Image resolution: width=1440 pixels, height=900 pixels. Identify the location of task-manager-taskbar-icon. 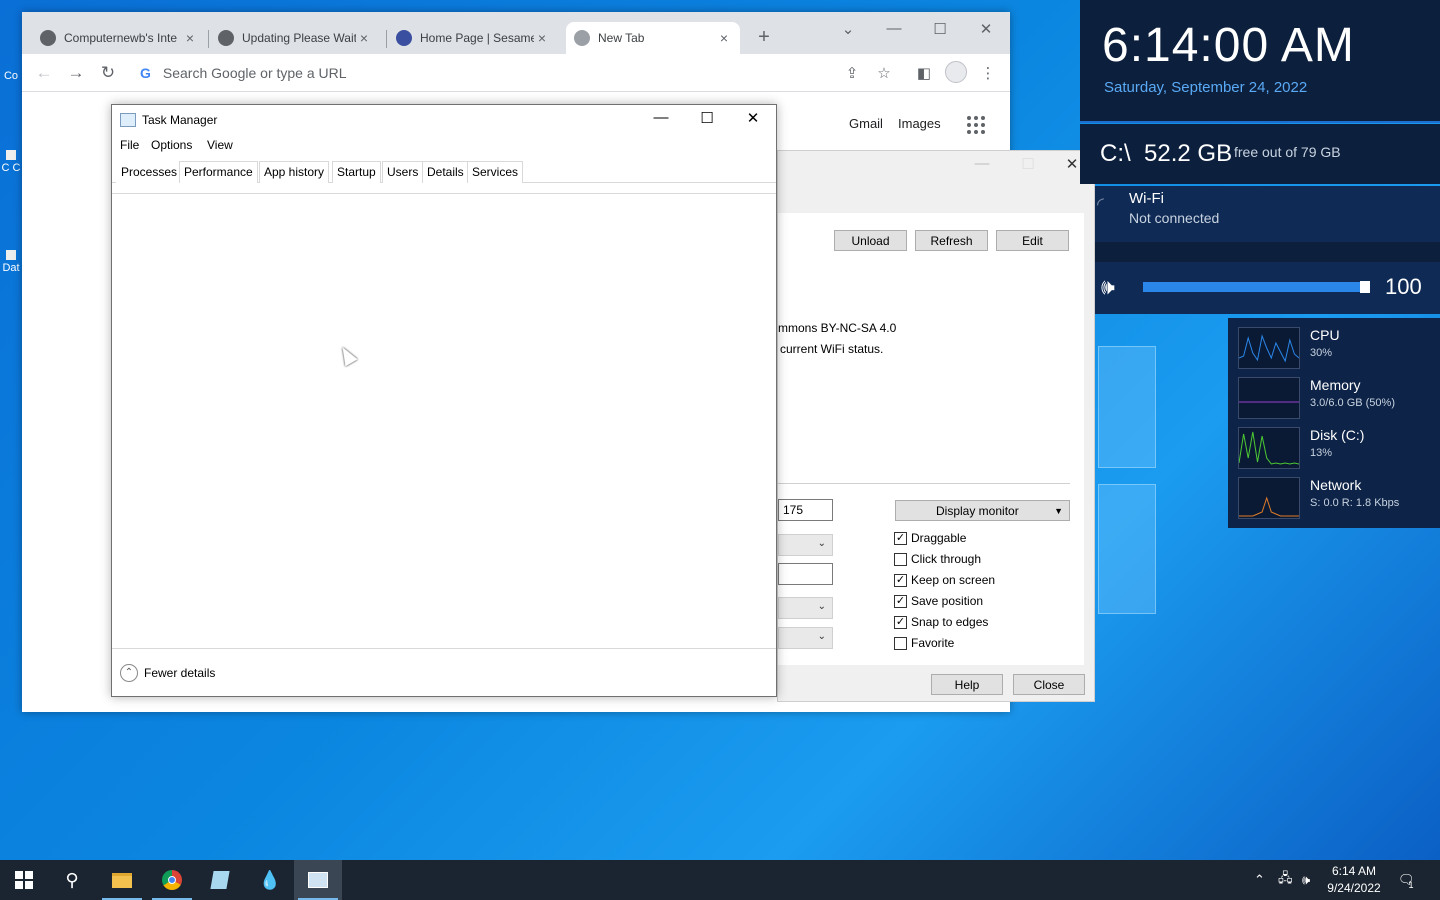
(318, 880).